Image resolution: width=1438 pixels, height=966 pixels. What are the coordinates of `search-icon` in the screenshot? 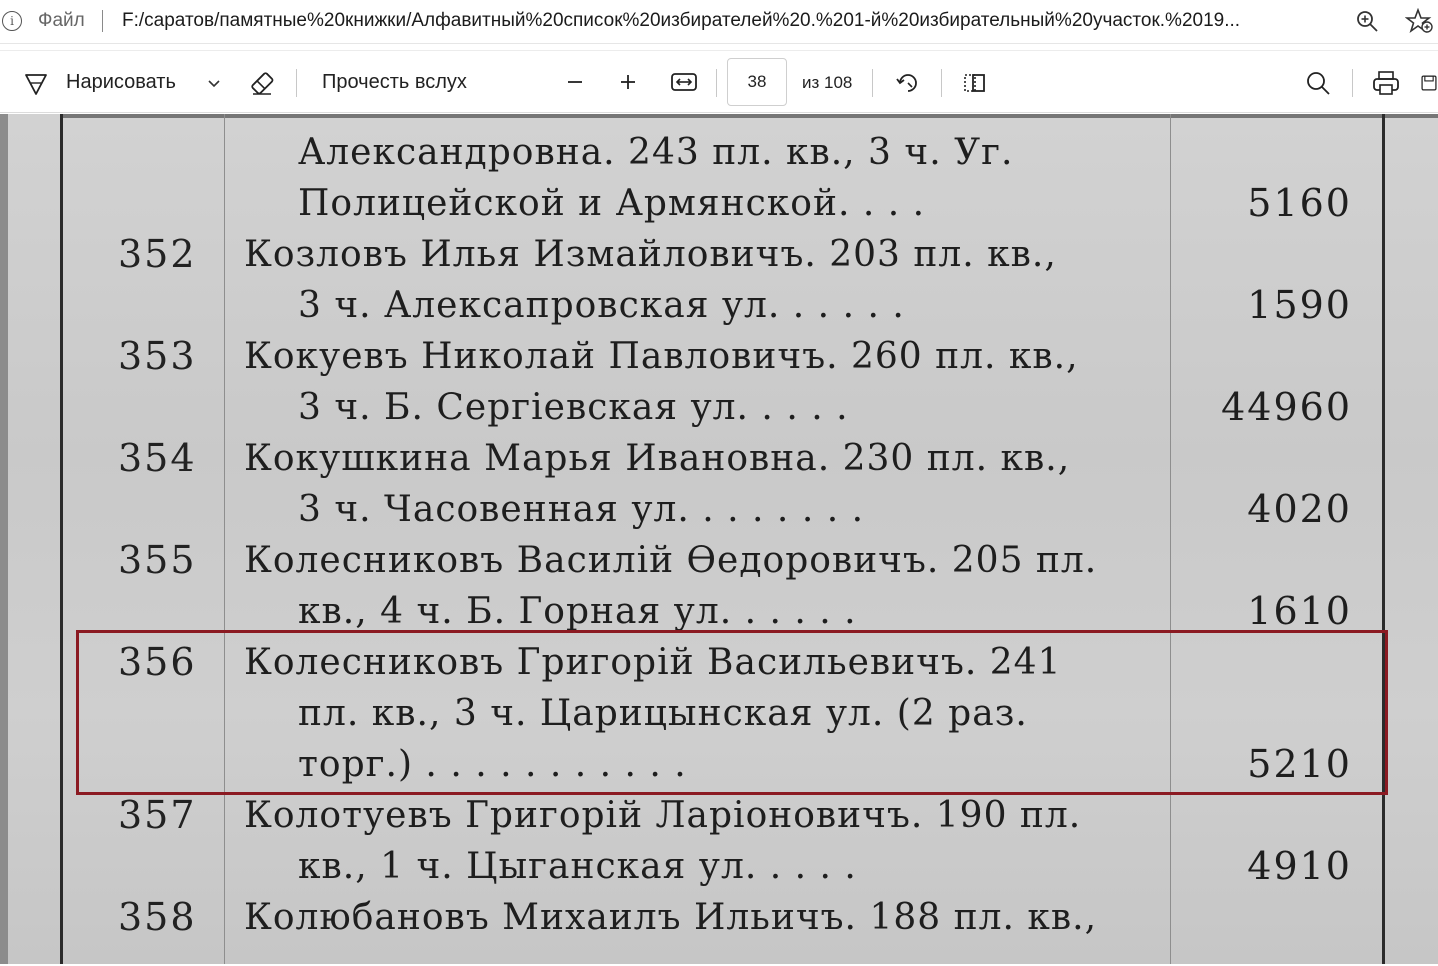 It's located at (1318, 83).